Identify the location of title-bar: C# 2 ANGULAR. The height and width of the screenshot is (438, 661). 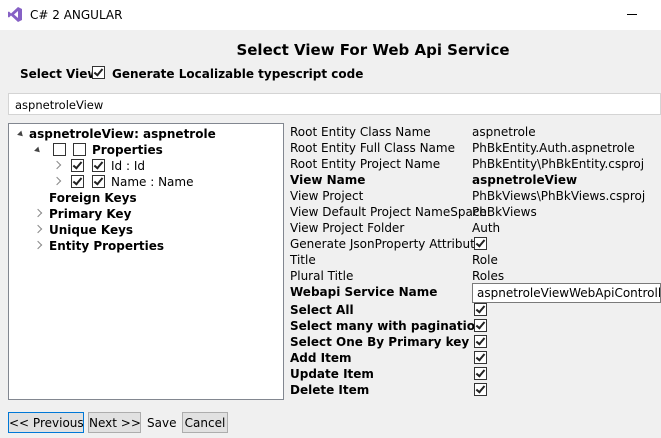
(330, 15).